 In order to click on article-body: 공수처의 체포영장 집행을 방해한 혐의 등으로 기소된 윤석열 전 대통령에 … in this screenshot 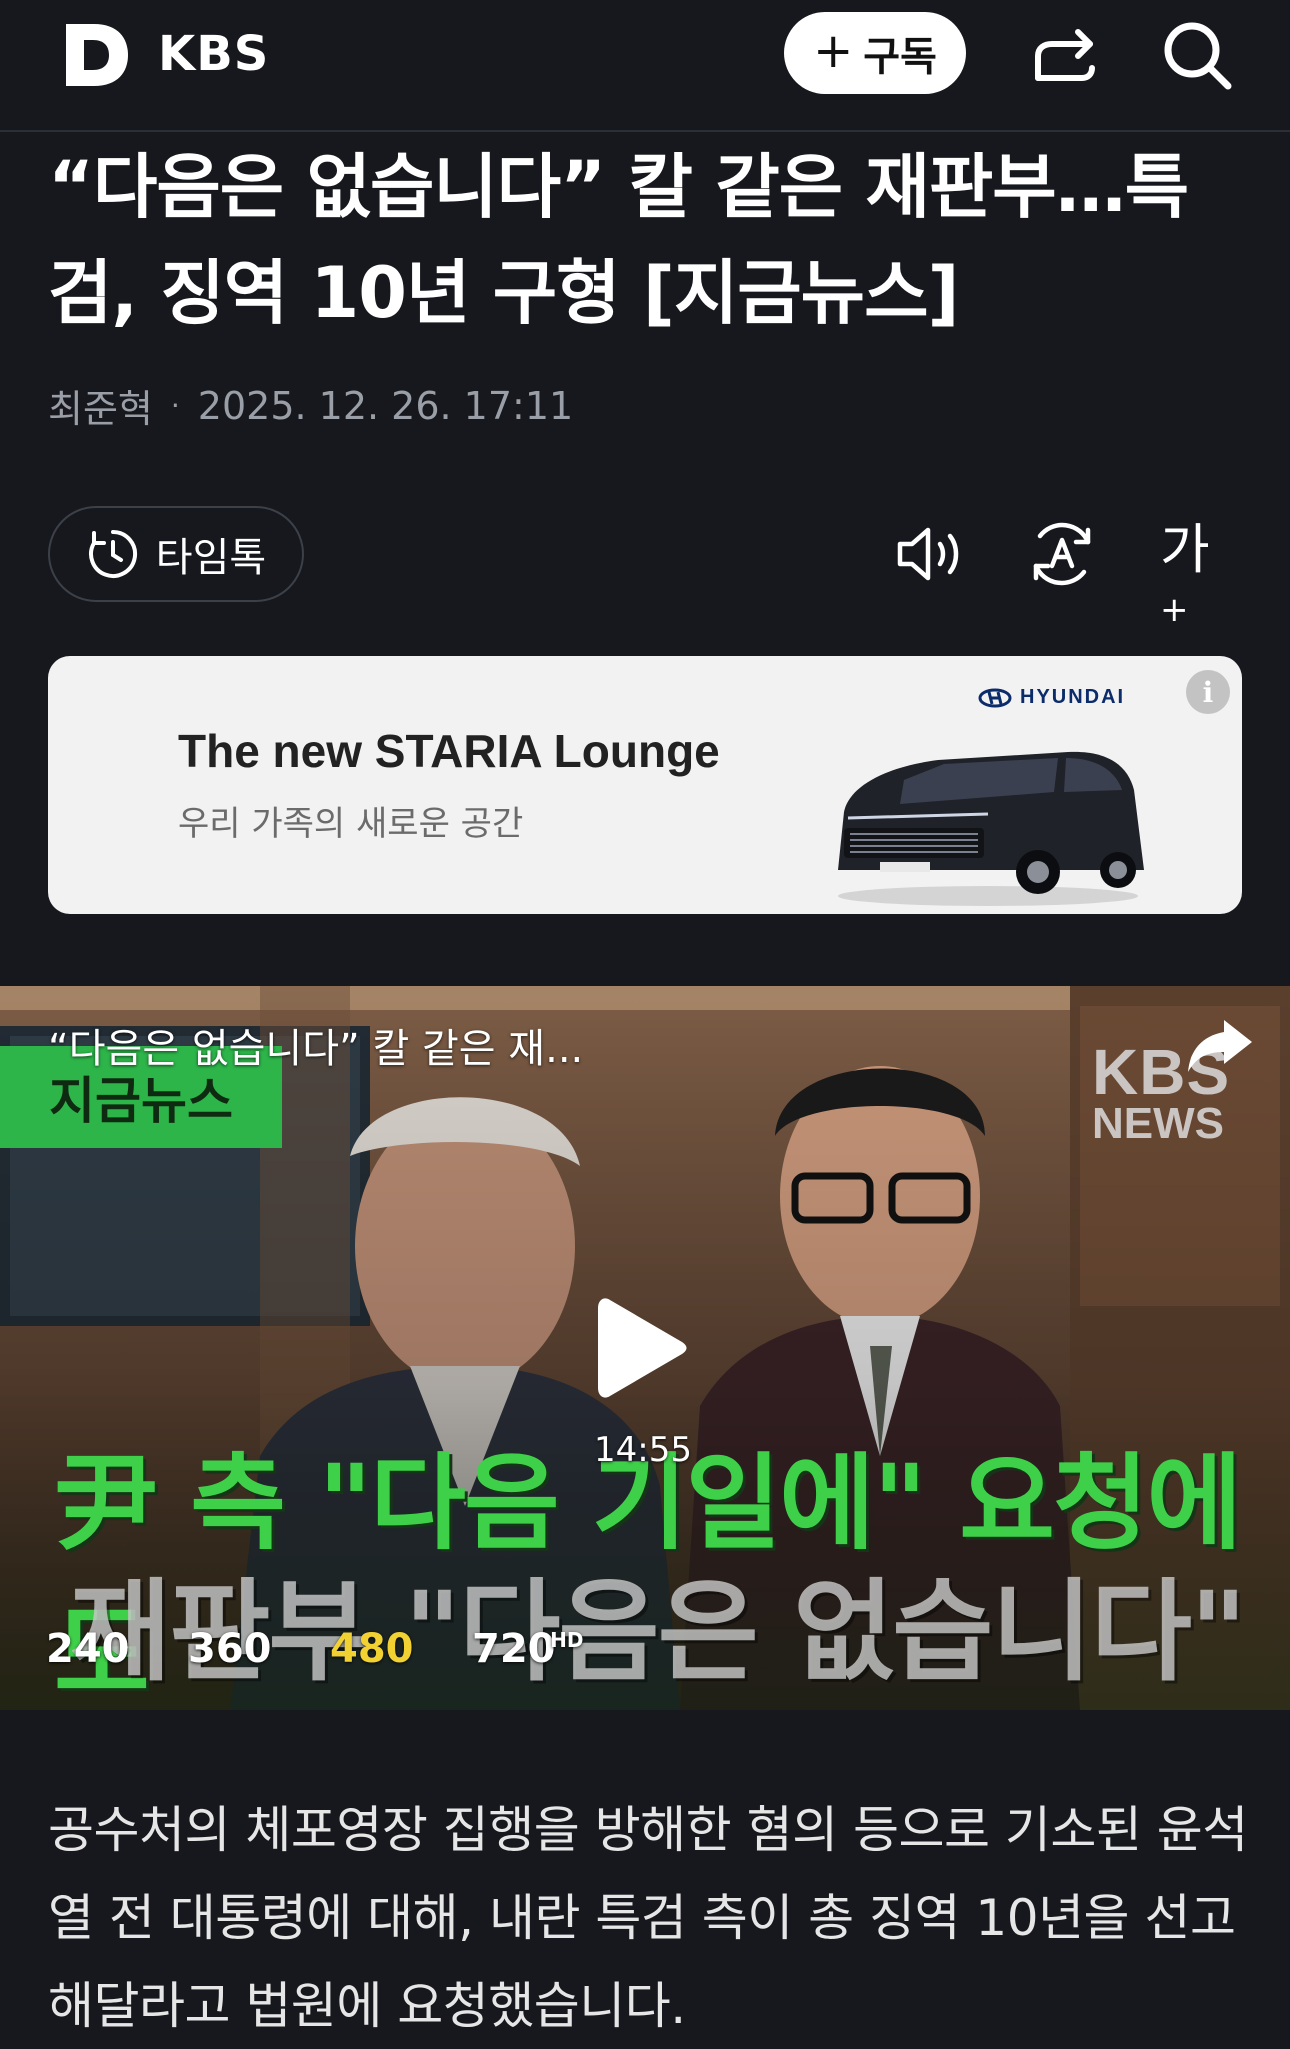, I will do `click(648, 1918)`.